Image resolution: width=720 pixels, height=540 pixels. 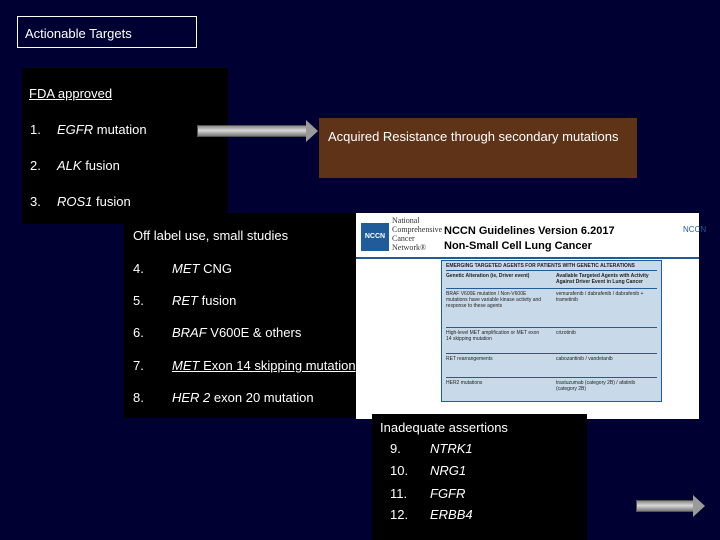 I want to click on gene-name: NRG1, so click(x=448, y=470).